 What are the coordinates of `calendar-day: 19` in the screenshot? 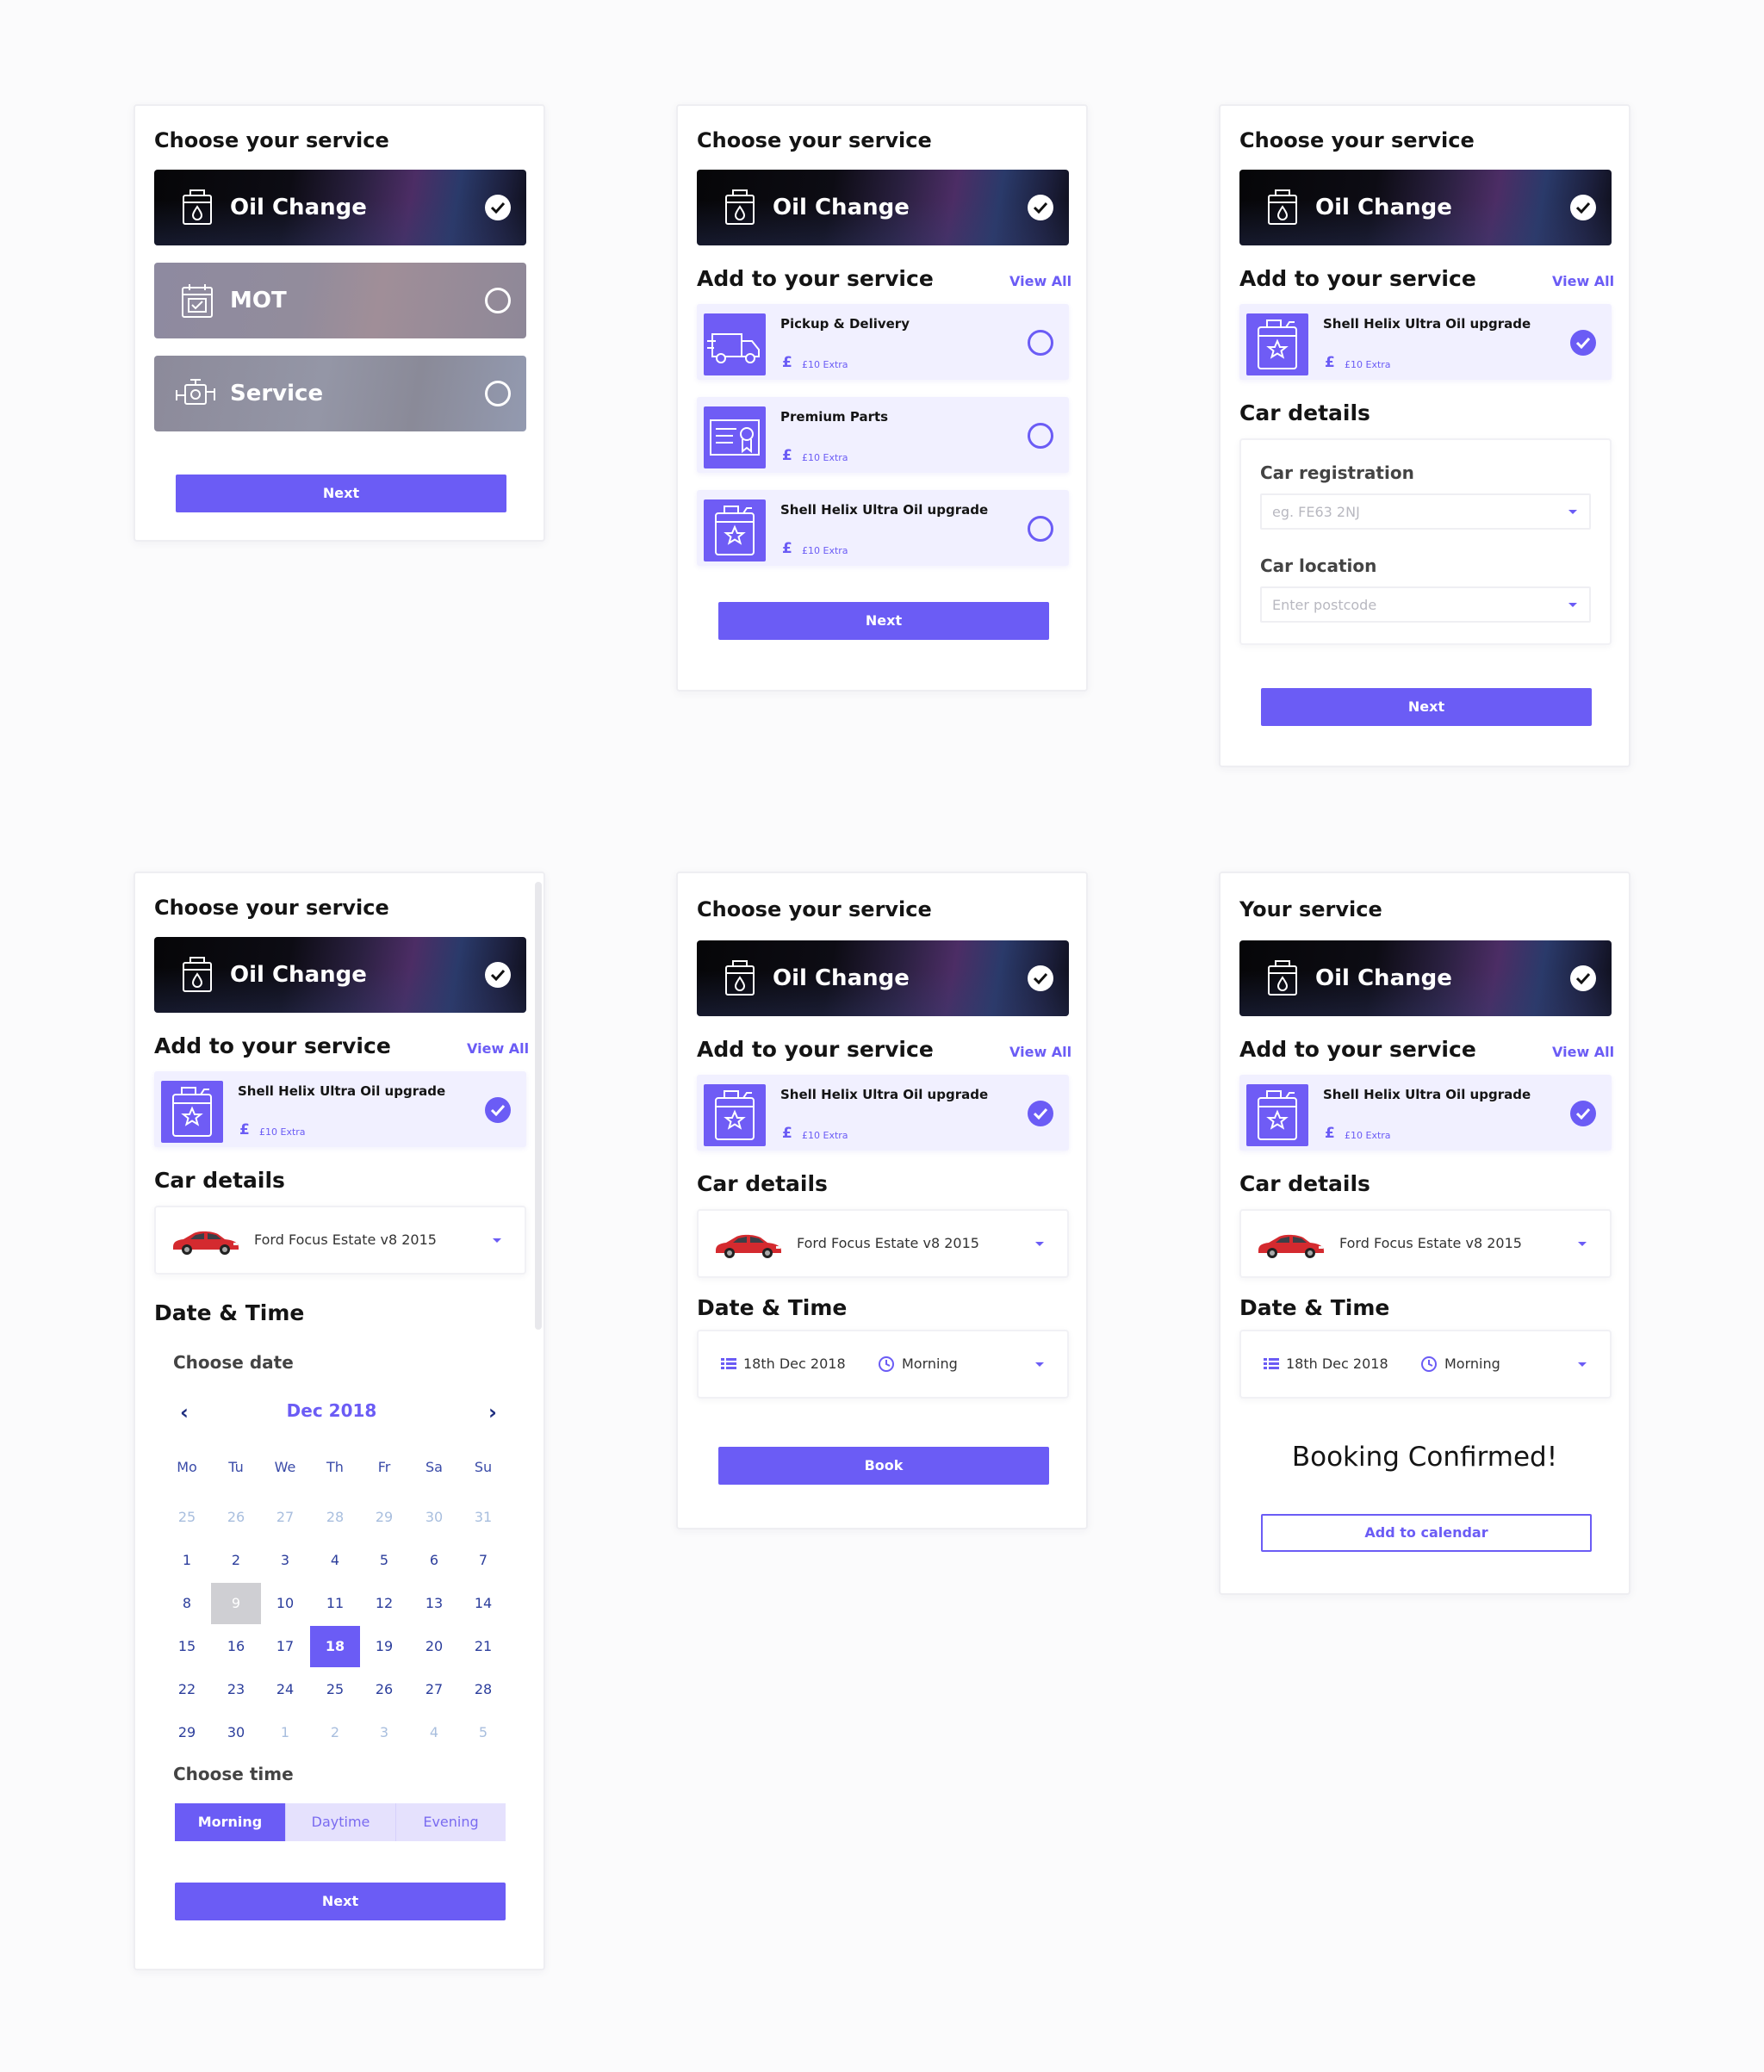 It's located at (384, 1646).